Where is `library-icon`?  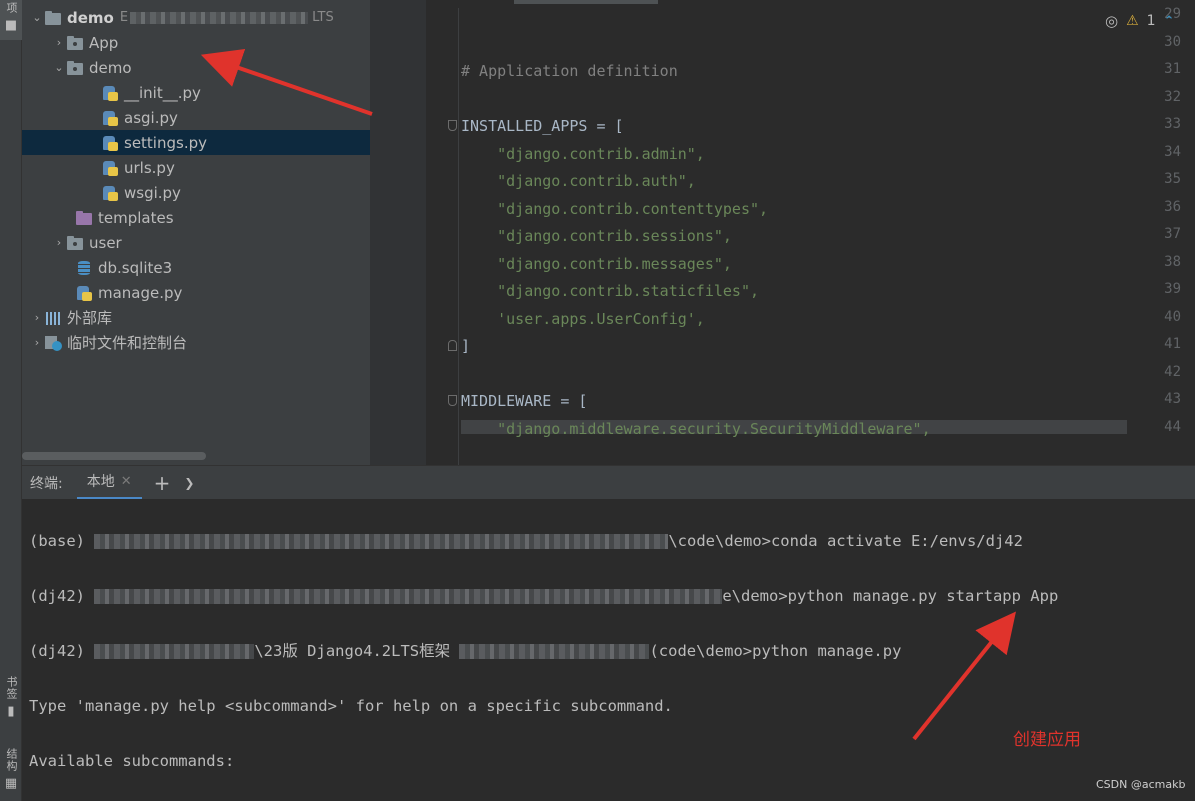 library-icon is located at coordinates (53, 318).